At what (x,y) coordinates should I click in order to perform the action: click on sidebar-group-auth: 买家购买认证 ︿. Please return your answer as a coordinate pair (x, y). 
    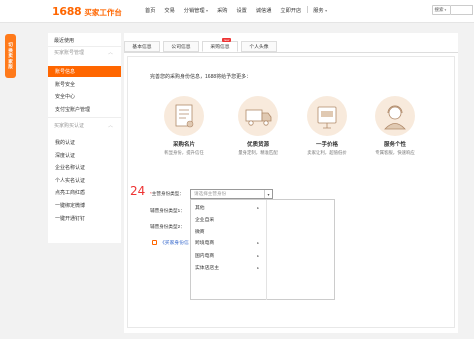
    Looking at the image, I should click on (84, 125).